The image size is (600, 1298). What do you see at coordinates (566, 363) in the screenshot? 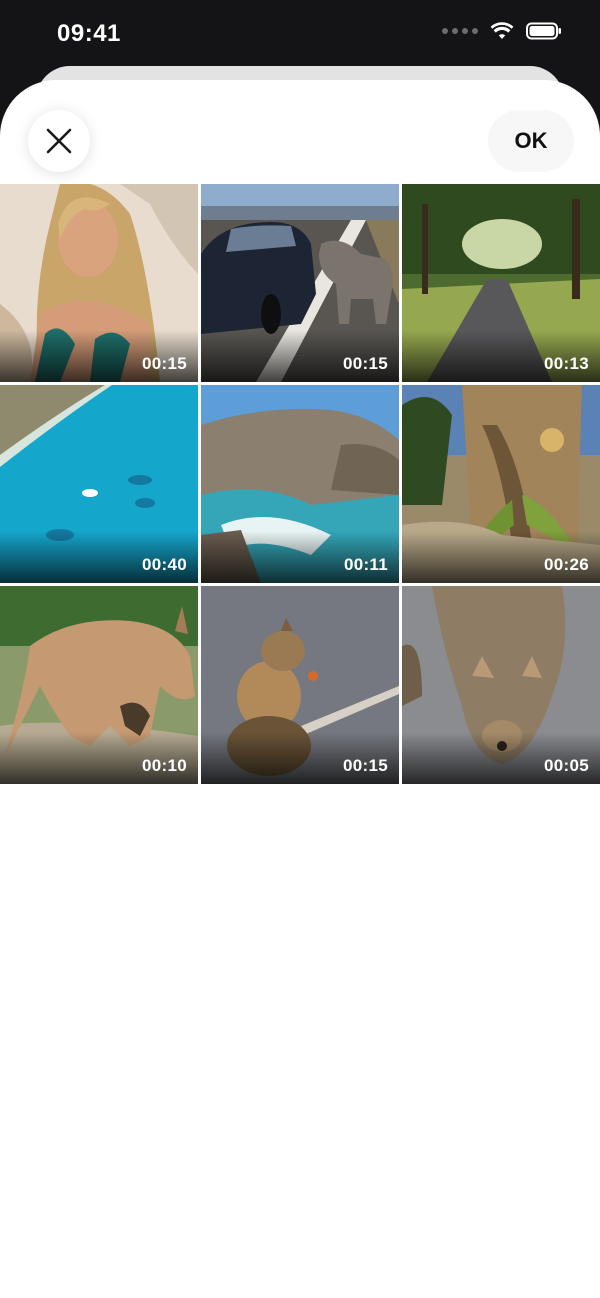
I see `video-duration: 00:13` at bounding box center [566, 363].